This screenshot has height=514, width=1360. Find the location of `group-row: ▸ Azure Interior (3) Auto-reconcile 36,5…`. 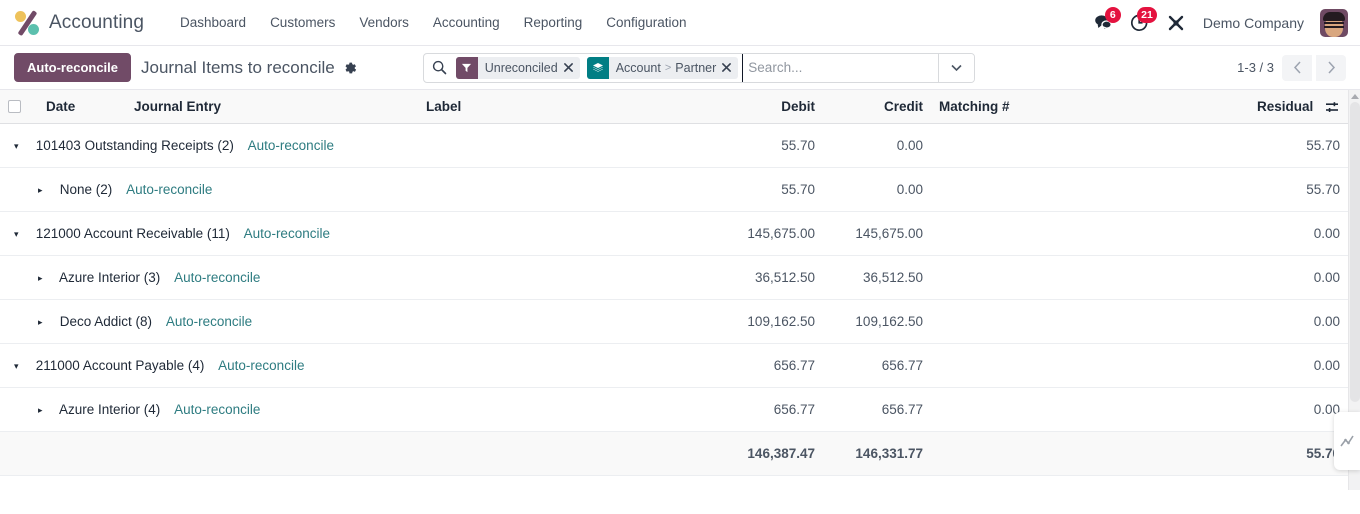

group-row: ▸ Azure Interior (3) Auto-reconcile 36,5… is located at coordinates (674, 277).